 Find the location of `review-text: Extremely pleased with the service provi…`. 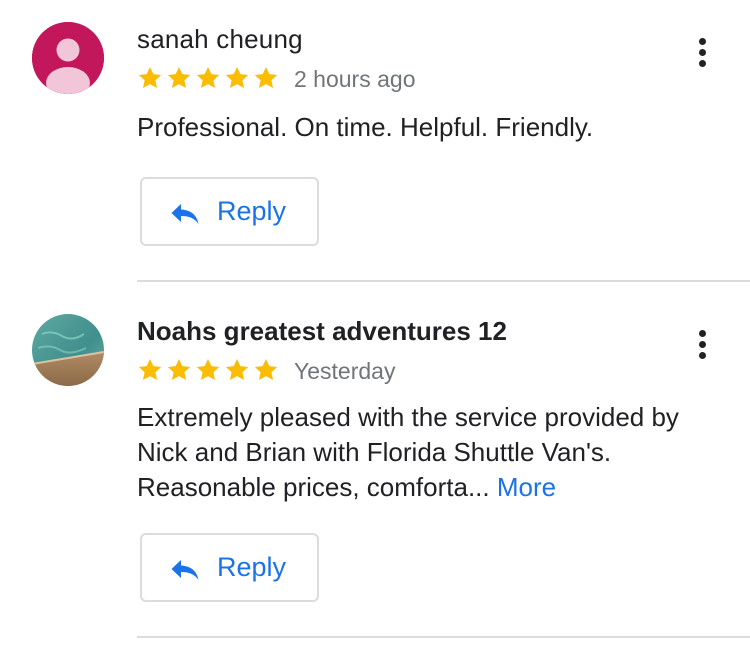

review-text: Extremely pleased with the service provi… is located at coordinates (427, 452).